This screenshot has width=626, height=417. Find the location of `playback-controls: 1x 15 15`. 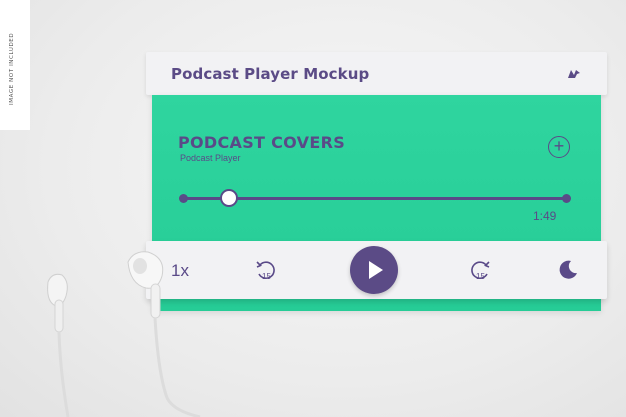

playback-controls: 1x 15 15 is located at coordinates (376, 270).